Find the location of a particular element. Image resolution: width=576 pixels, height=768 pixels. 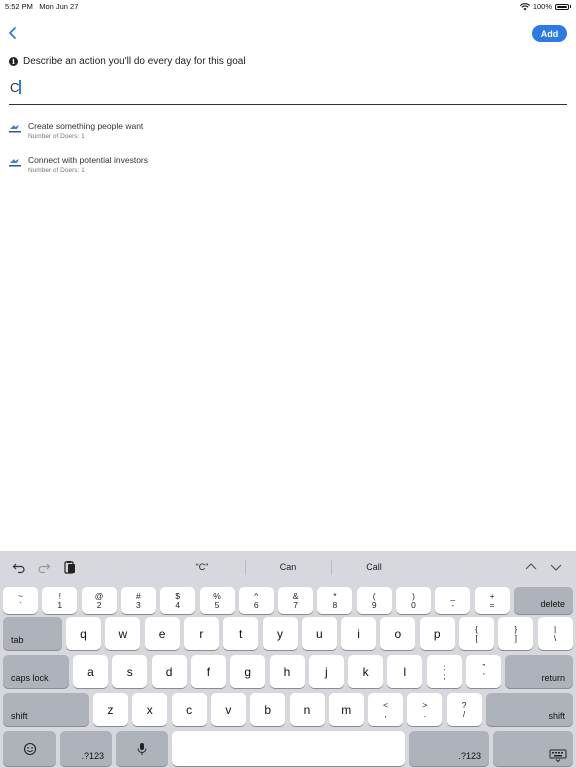

letter-key: p is located at coordinates (437, 633).